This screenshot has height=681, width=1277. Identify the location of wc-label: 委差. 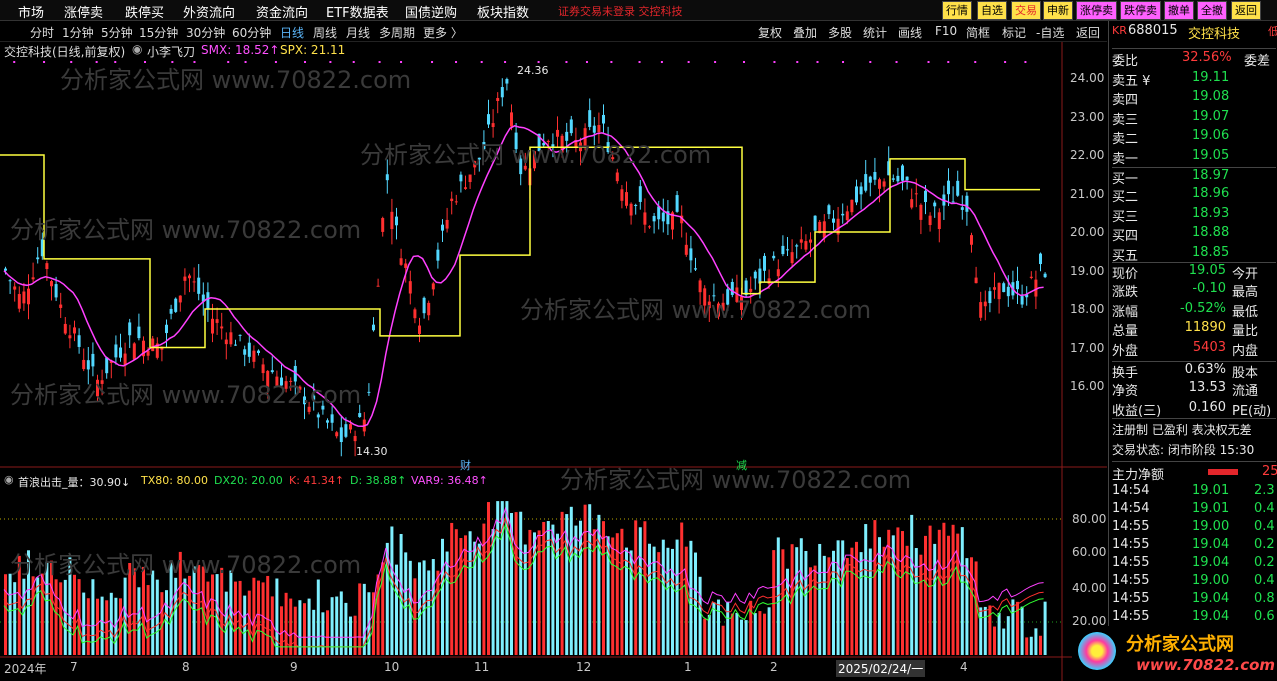
(1257, 61).